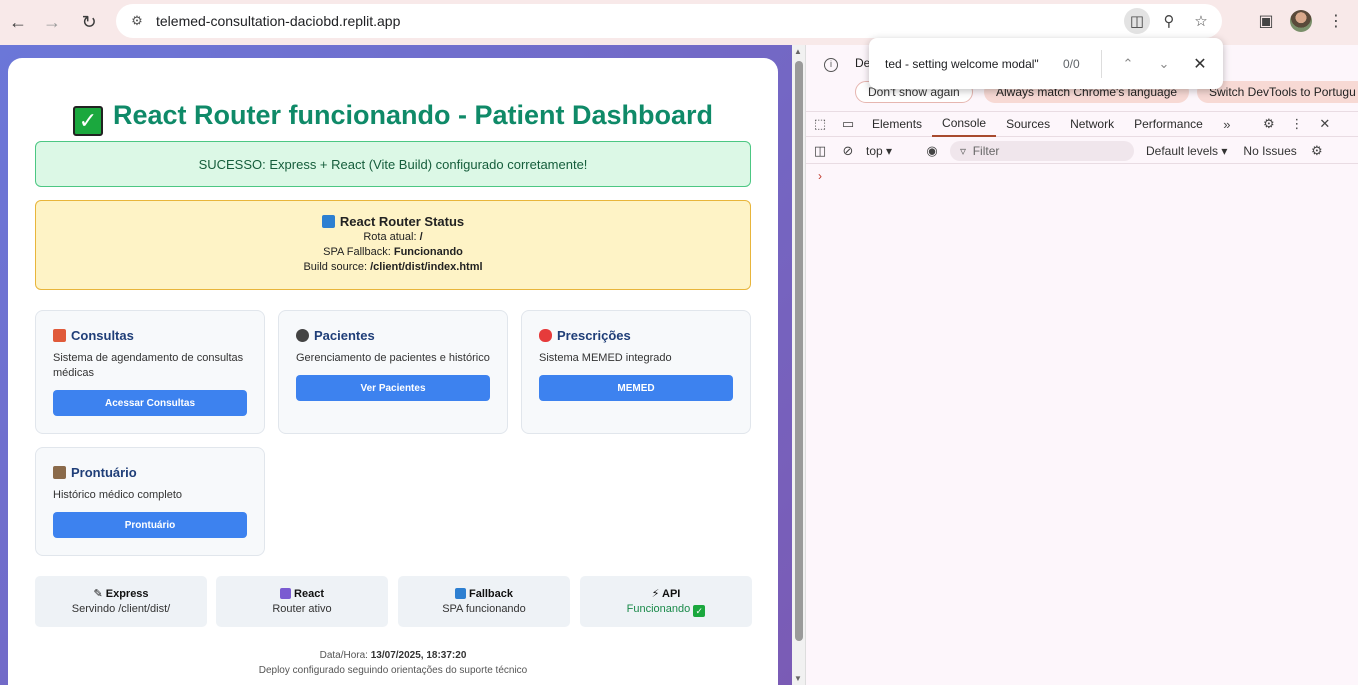  I want to click on stat-react: React Router ativo, so click(302, 601).